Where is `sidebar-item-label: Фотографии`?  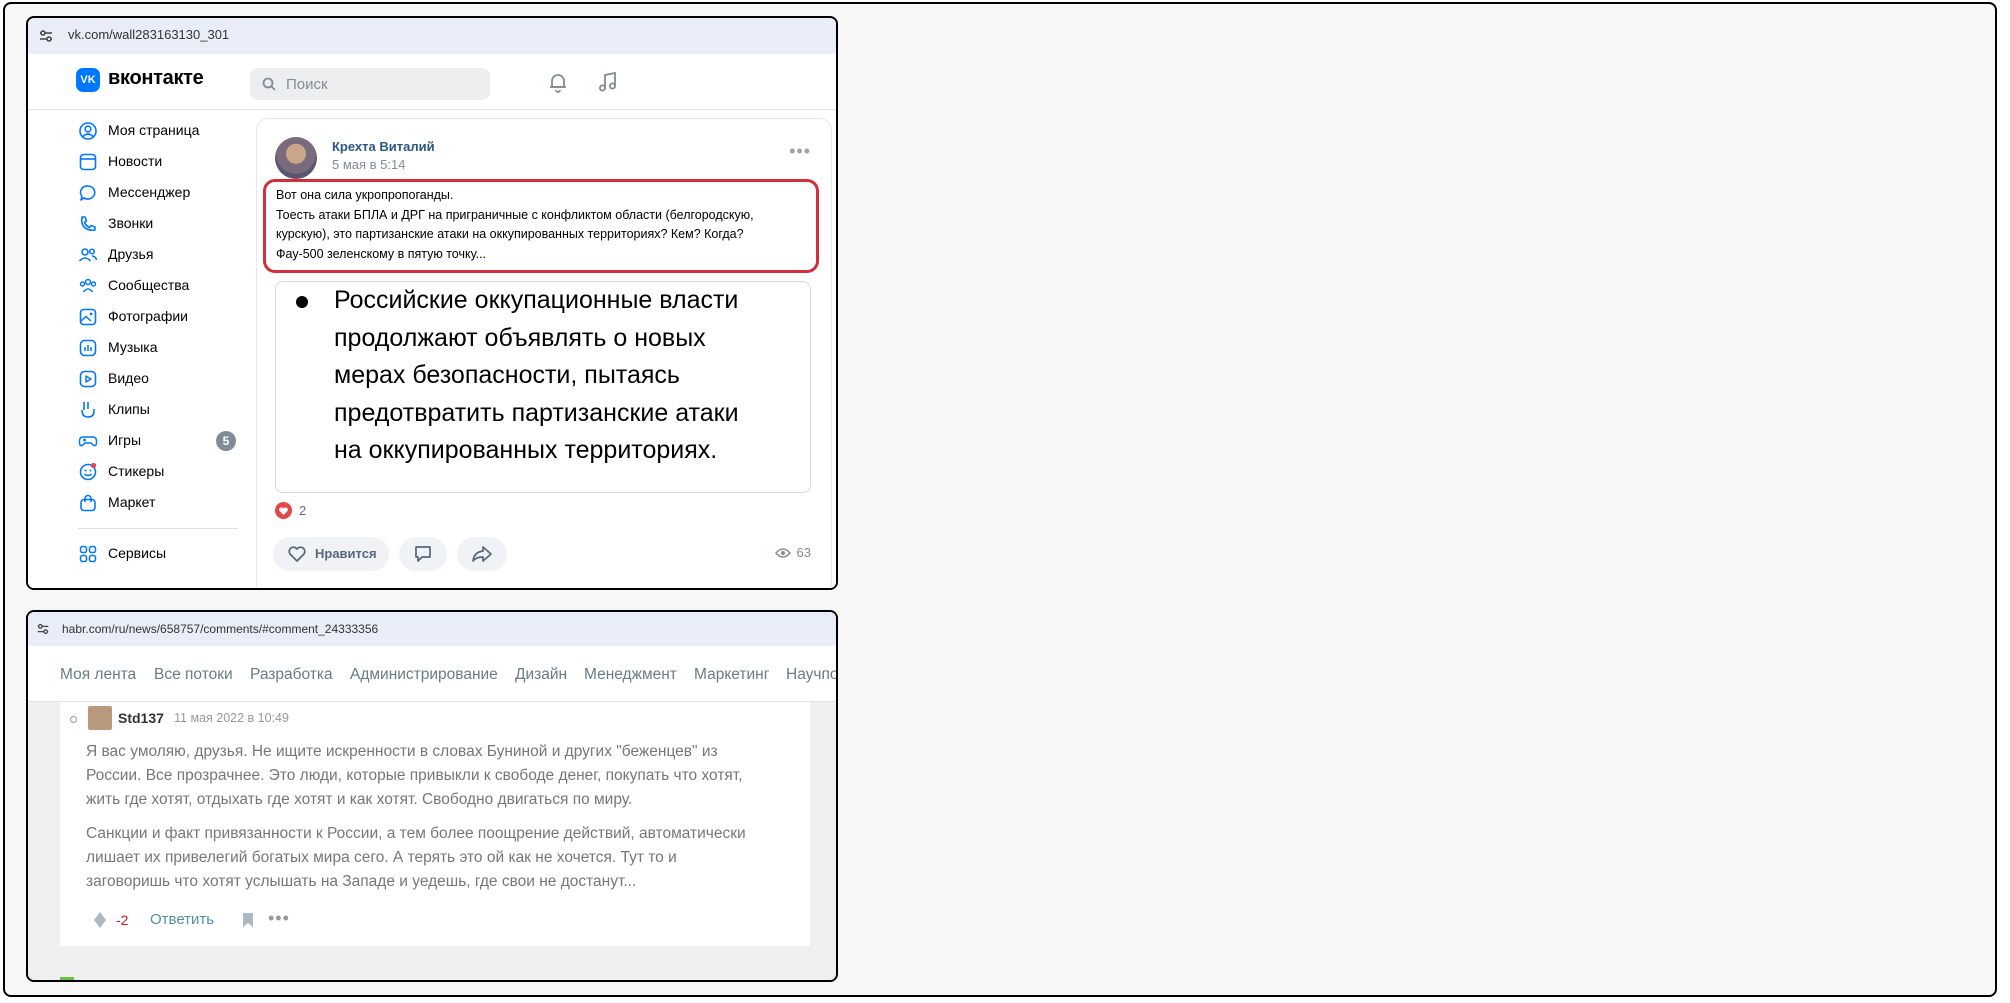 sidebar-item-label: Фотографии is located at coordinates (148, 316).